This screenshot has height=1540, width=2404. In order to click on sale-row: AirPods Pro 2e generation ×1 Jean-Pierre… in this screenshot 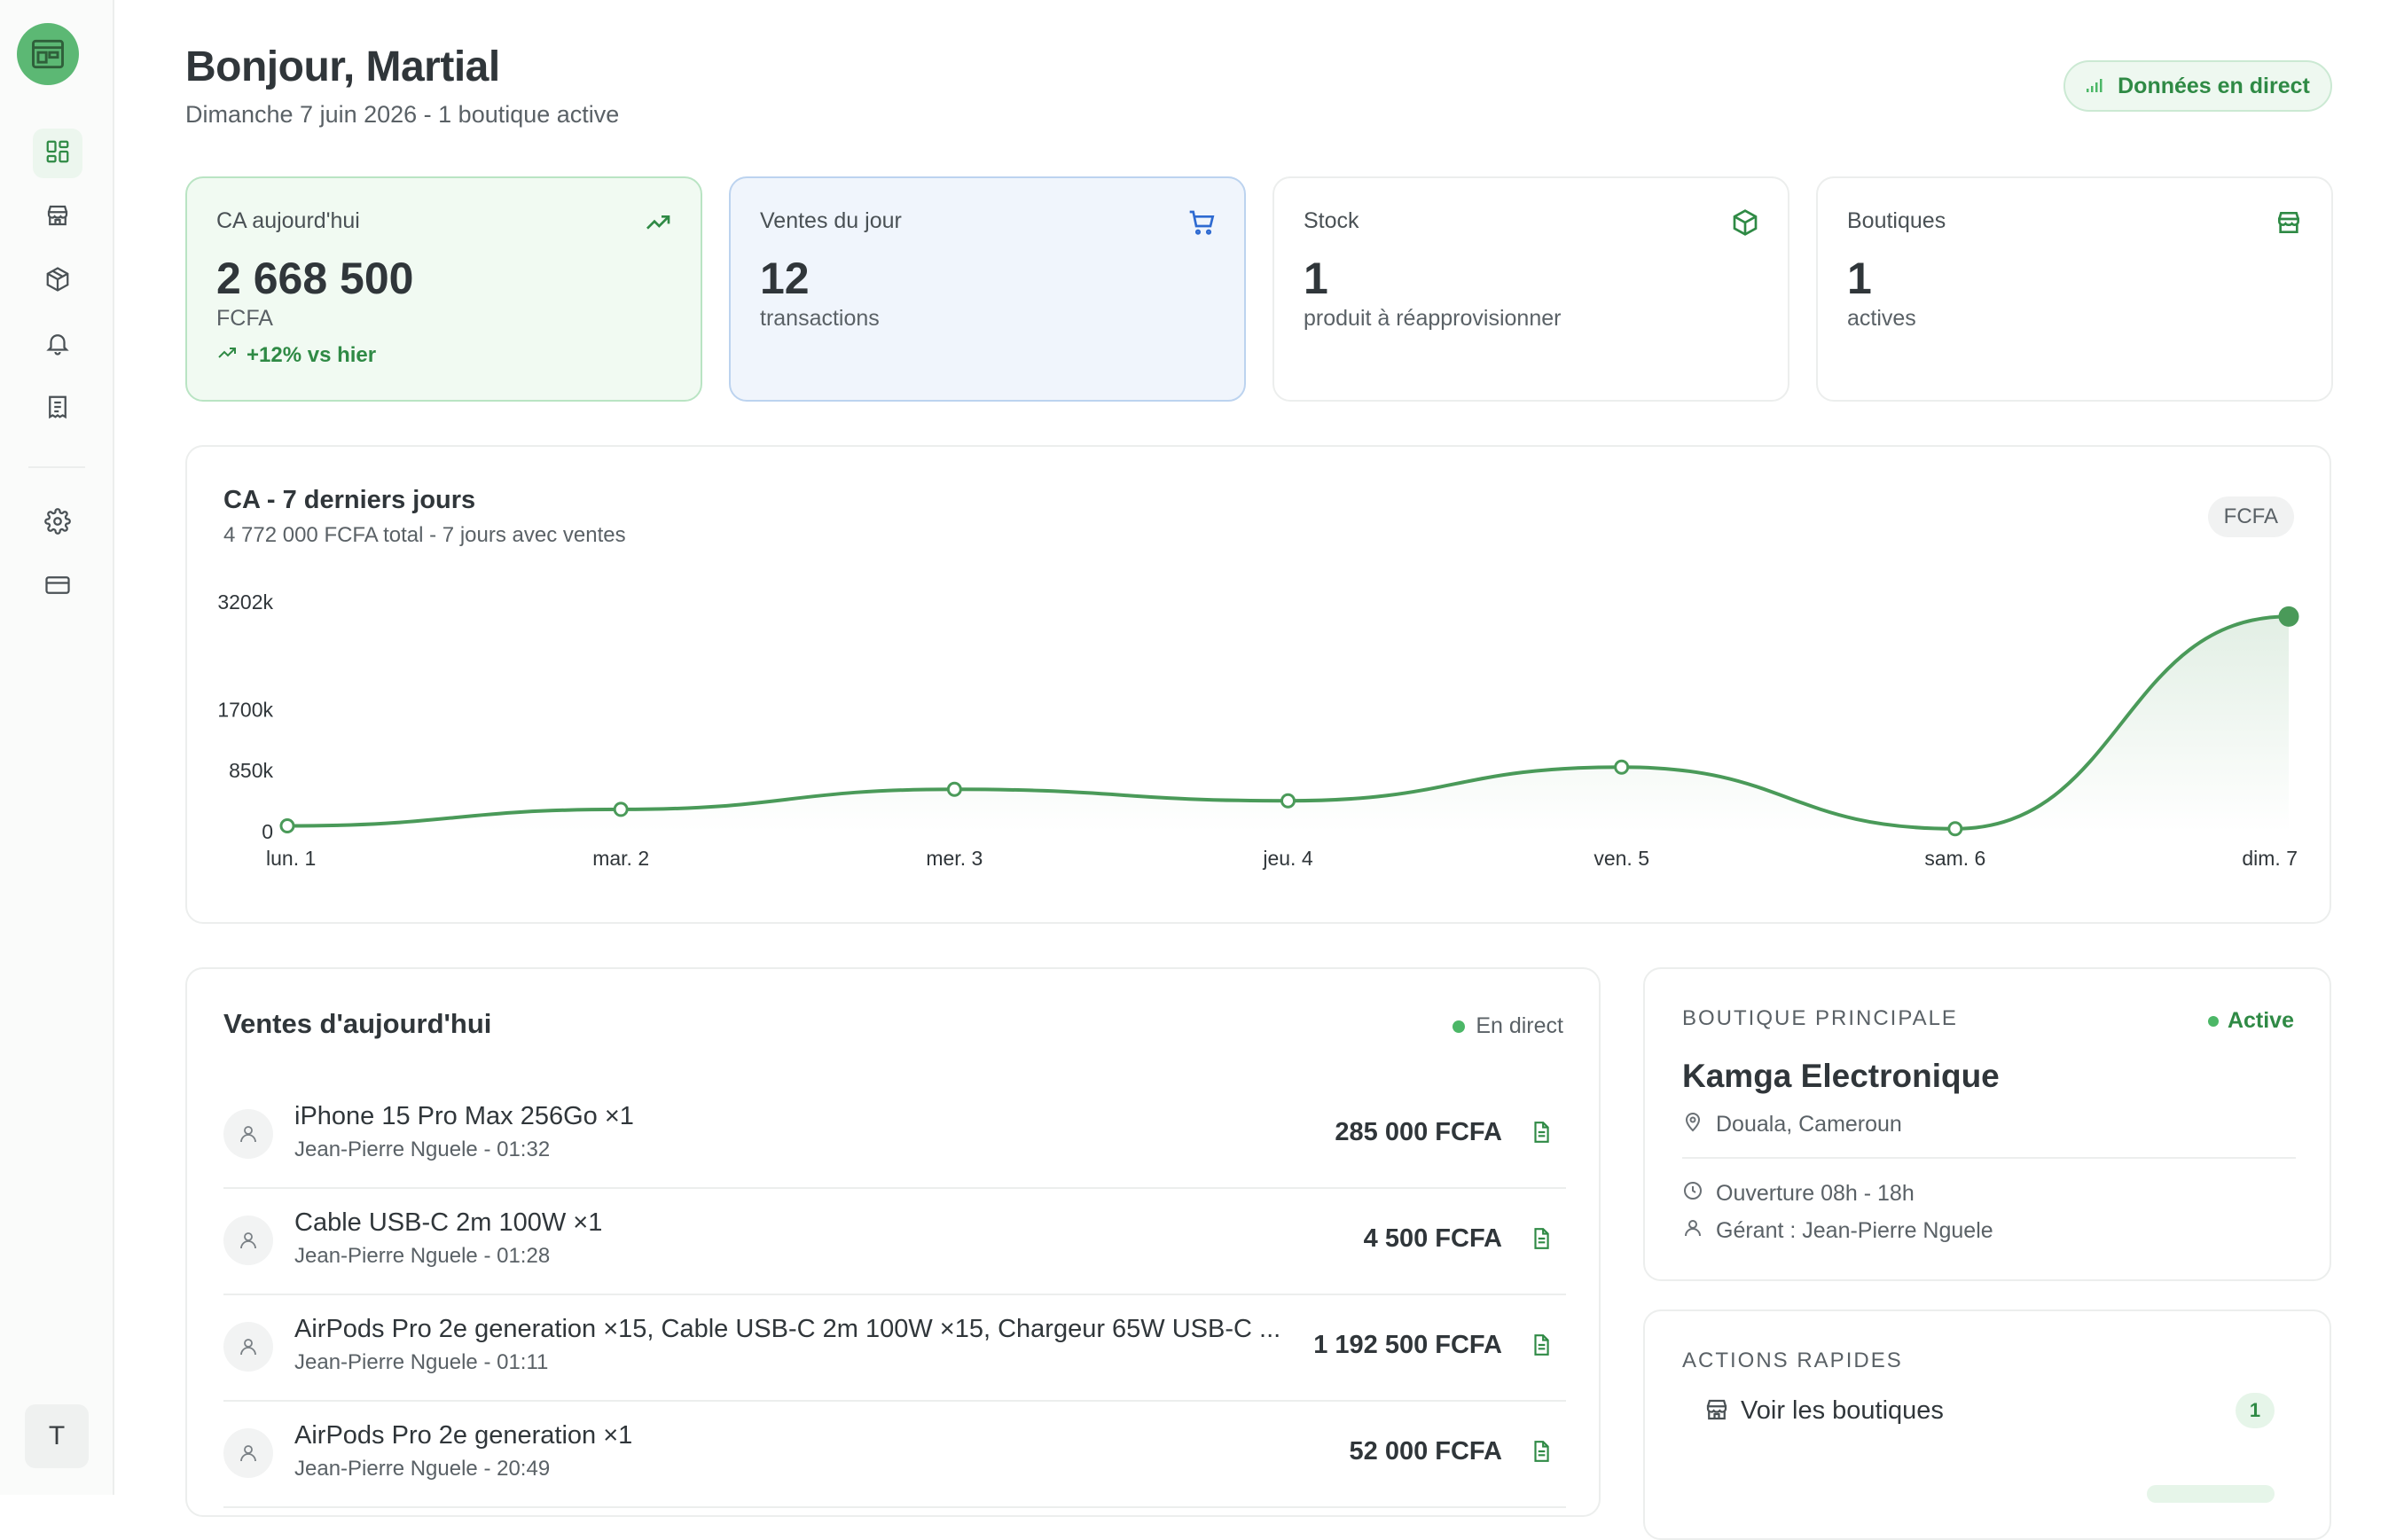, I will do `click(894, 1455)`.